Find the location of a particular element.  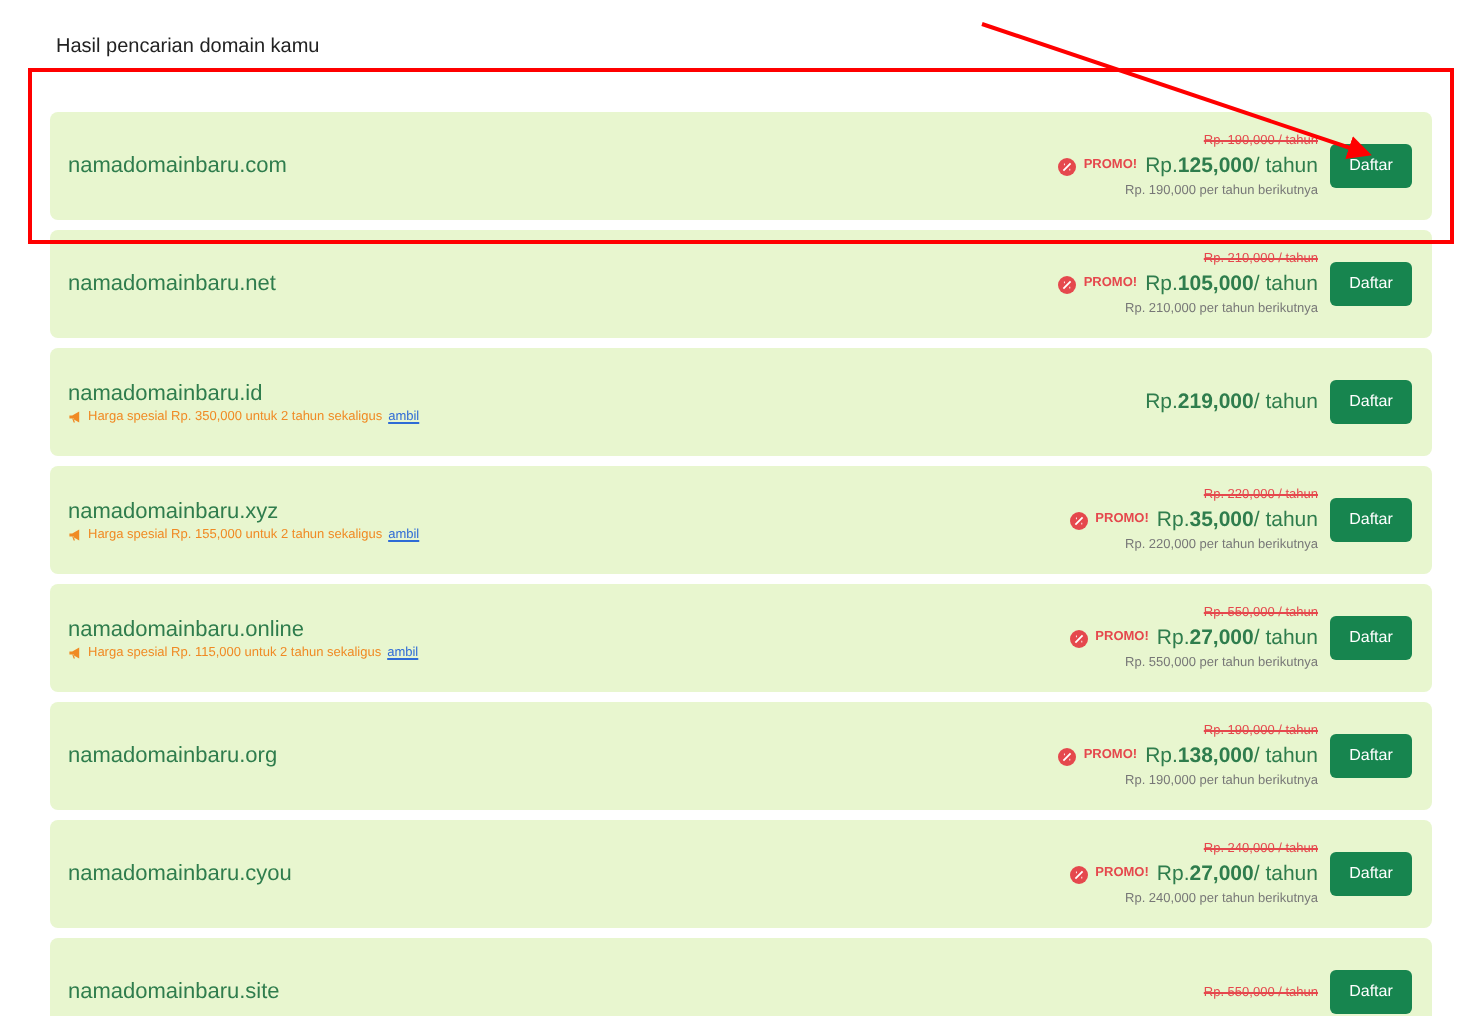

domain-name: namadomainbaru.online is located at coordinates (187, 629).